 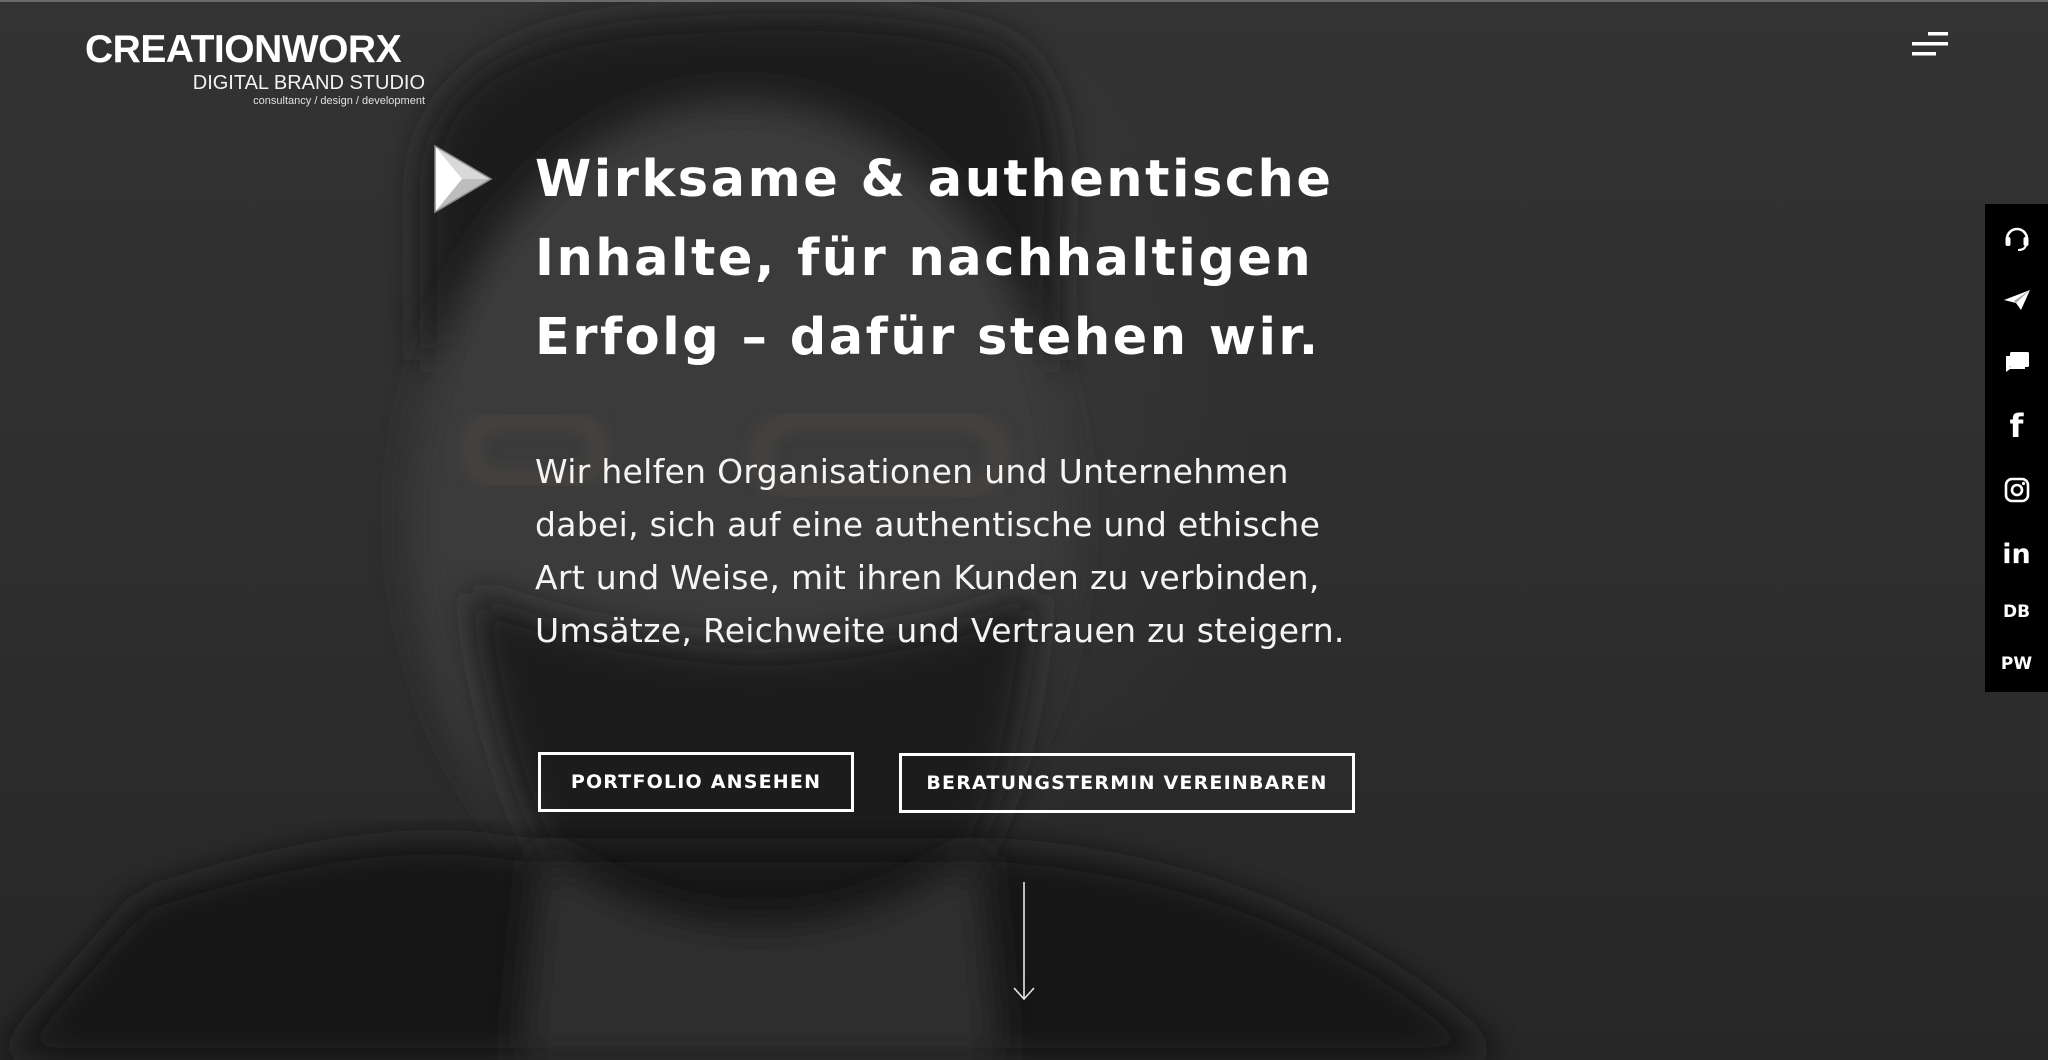 What do you see at coordinates (463, 179) in the screenshot?
I see `play-triangle-icon` at bounding box center [463, 179].